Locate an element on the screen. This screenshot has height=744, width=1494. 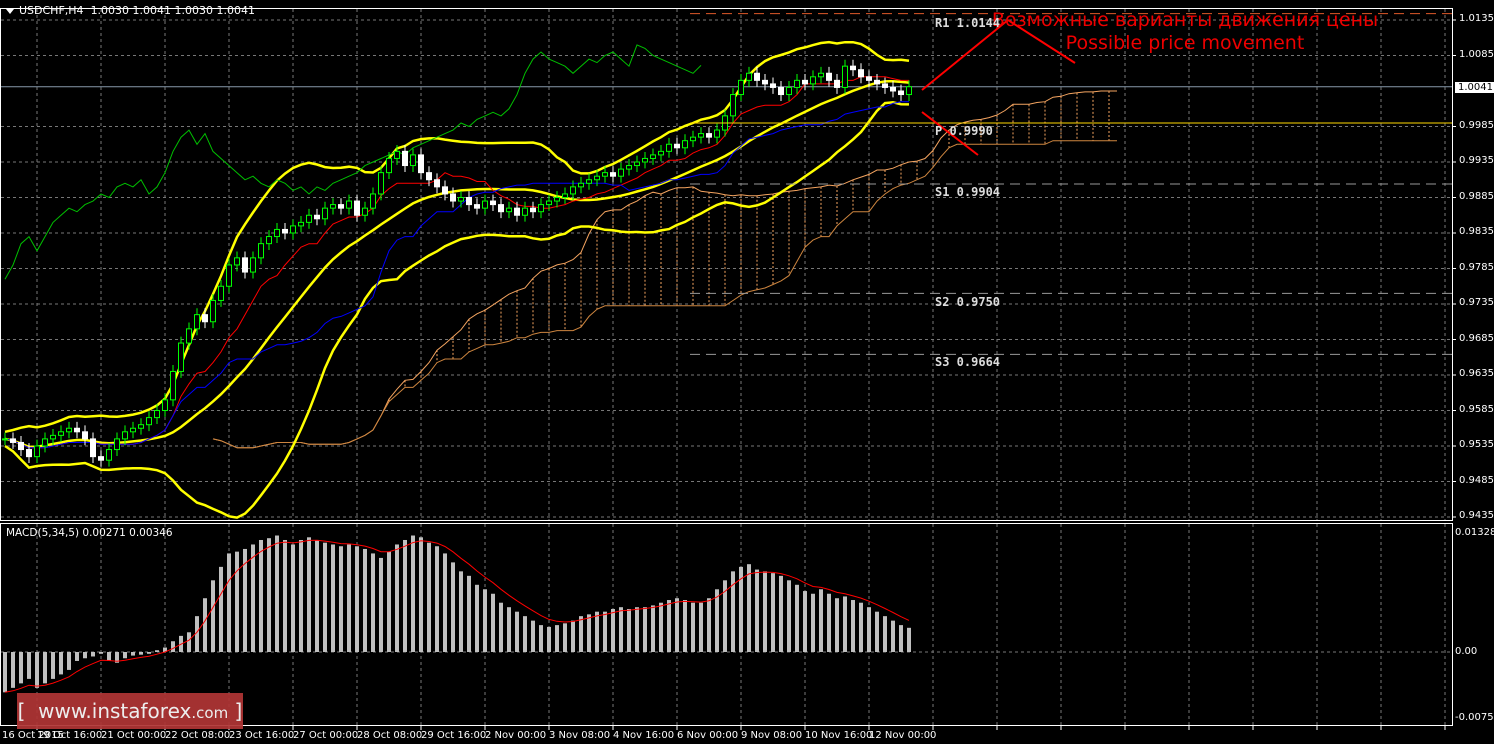
price-tick: 0.9485 is located at coordinates (1476, 480).